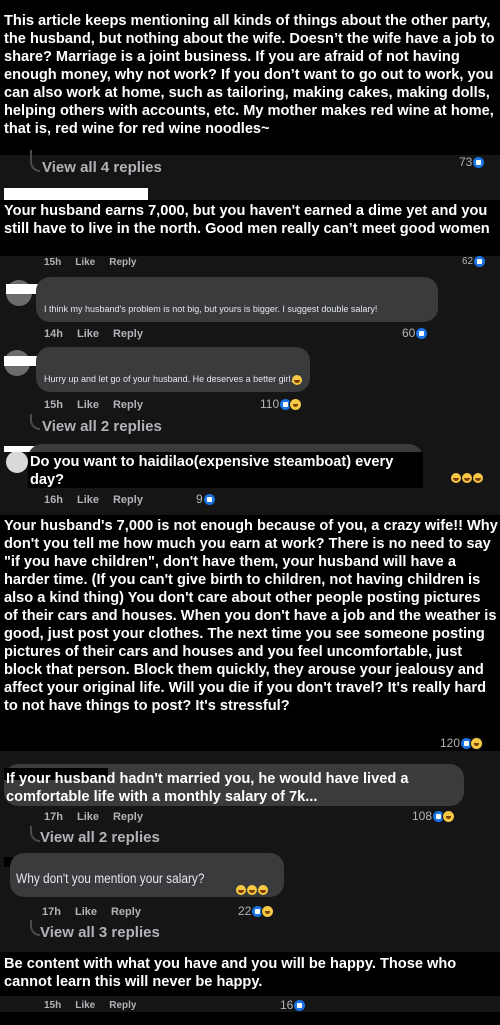 The height and width of the screenshot is (1025, 500). I want to click on reaction-count: 60, so click(415, 333).